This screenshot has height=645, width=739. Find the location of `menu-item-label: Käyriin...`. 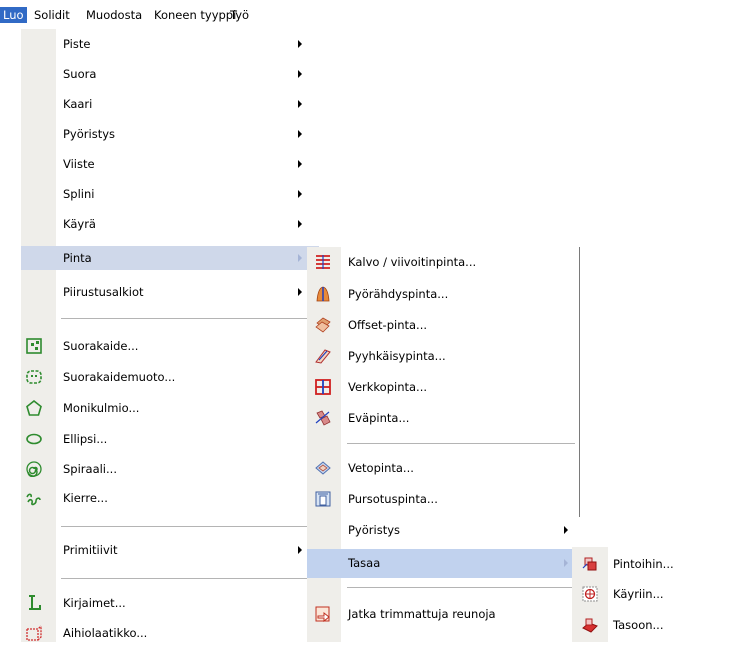

menu-item-label: Käyriin... is located at coordinates (638, 594).